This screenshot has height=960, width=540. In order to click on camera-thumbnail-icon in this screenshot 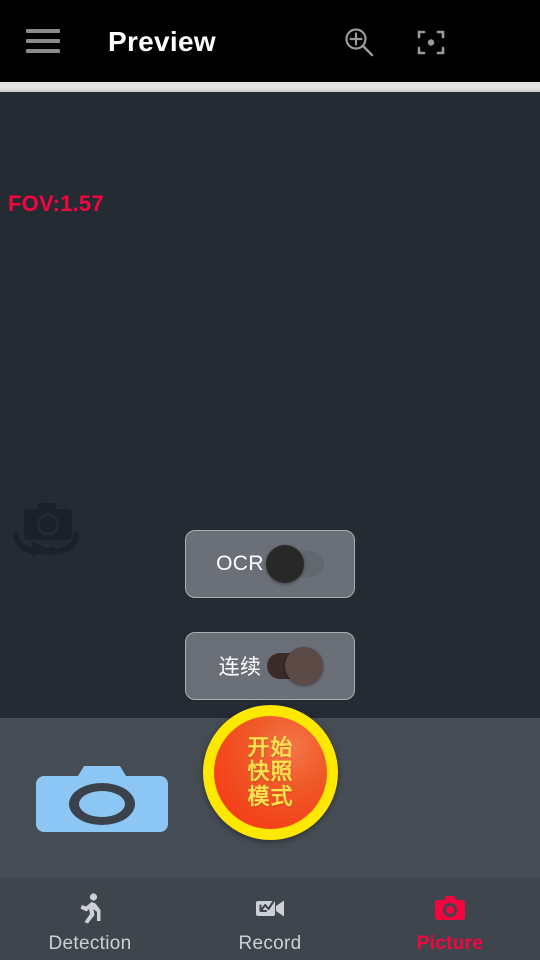, I will do `click(102, 798)`.